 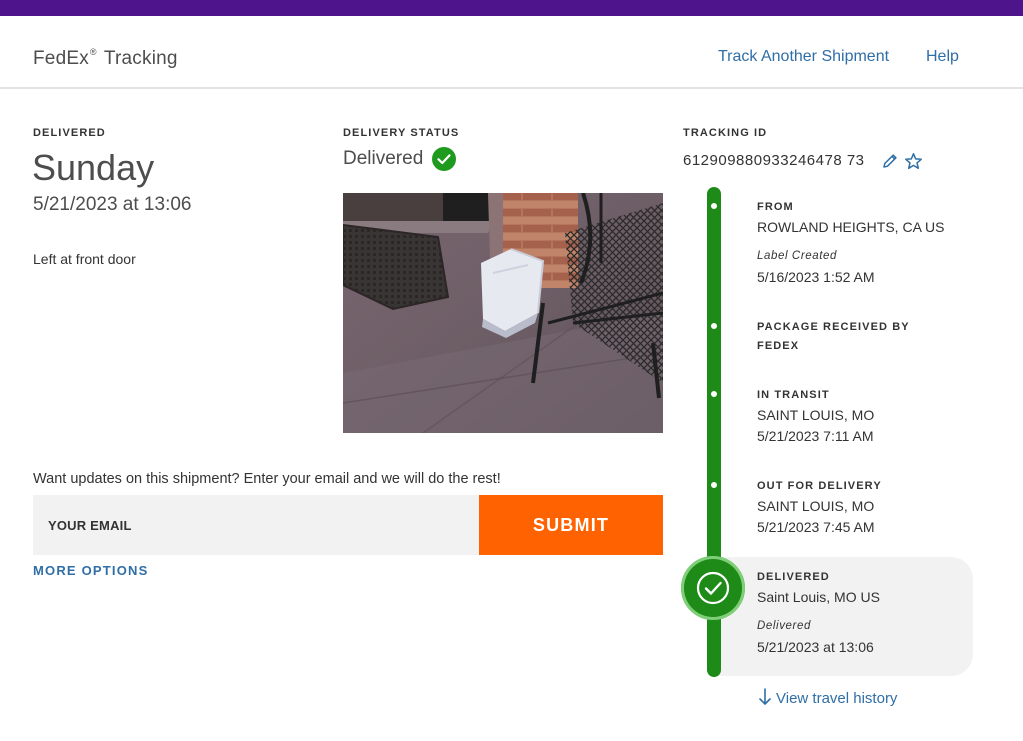 What do you see at coordinates (112, 204) in the screenshot?
I see `delivery-datetime: 5/21/2023 at 13:06` at bounding box center [112, 204].